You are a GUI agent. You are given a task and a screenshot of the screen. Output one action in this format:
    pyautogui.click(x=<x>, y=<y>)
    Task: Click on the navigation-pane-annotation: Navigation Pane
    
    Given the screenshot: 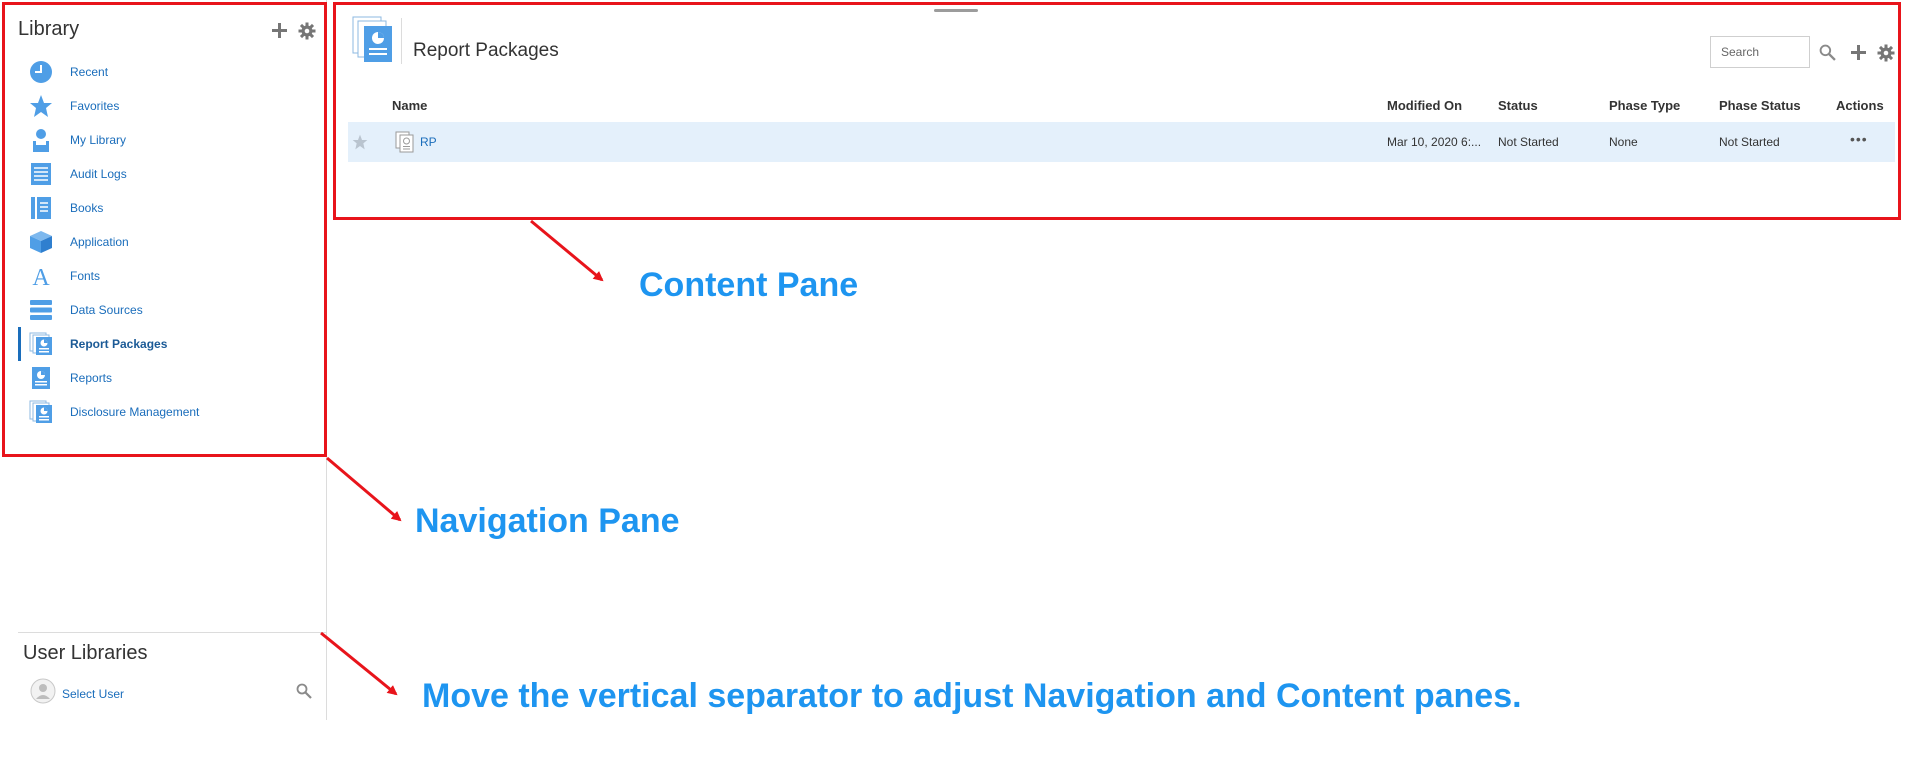 What is the action you would take?
    pyautogui.click(x=547, y=521)
    